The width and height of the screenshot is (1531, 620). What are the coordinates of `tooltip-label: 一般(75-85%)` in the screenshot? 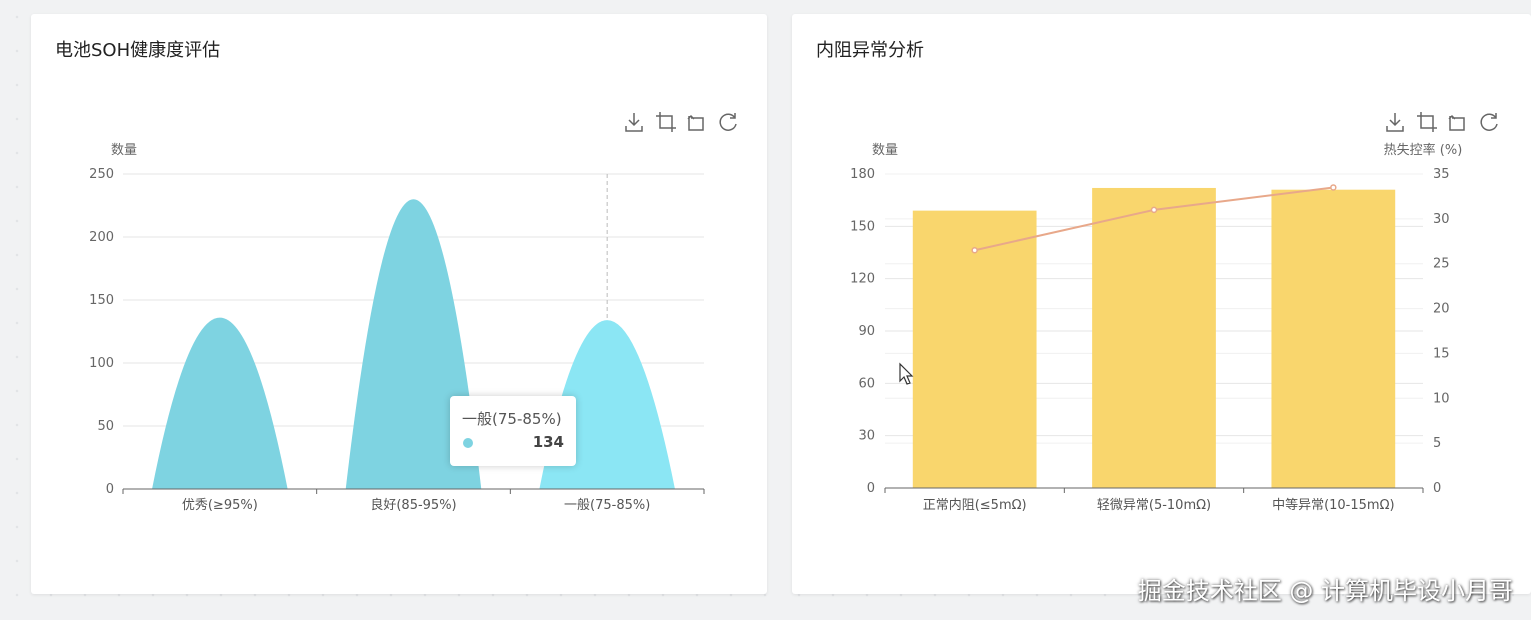 It's located at (512, 419).